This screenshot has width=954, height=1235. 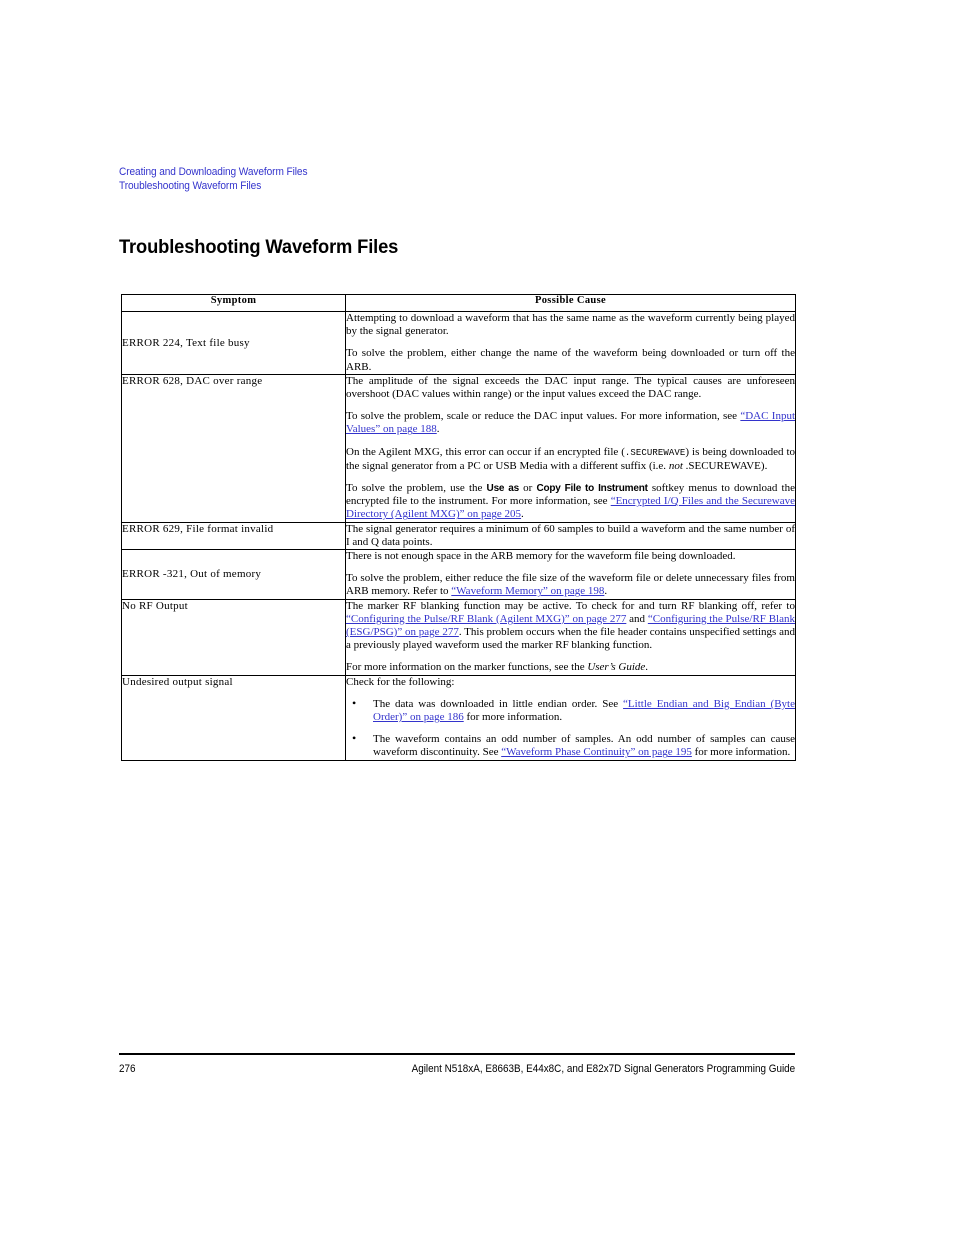 I want to click on body-text: Check for the following:, so click(x=400, y=681).